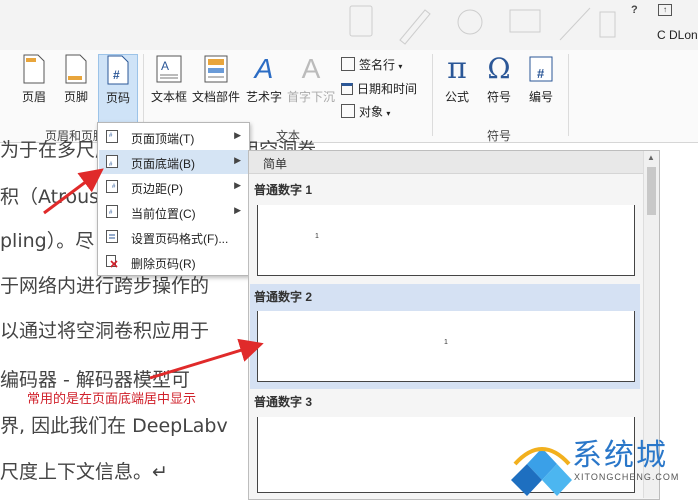 This screenshot has width=698, height=500. I want to click on annotation-arrows, so click(153, 274).